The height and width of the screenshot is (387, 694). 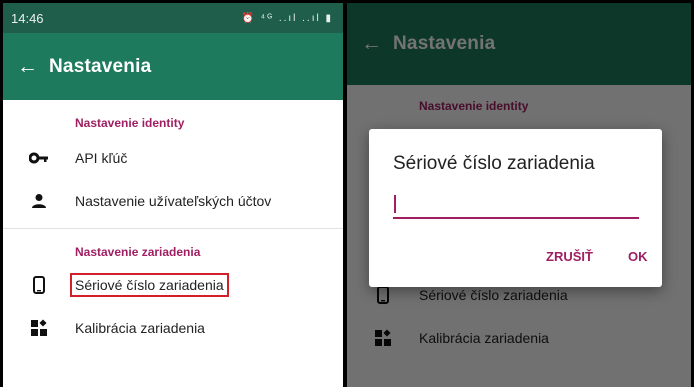 I want to click on settings-item-serial-number: Sériové číslo zariadenia, so click(x=173, y=284).